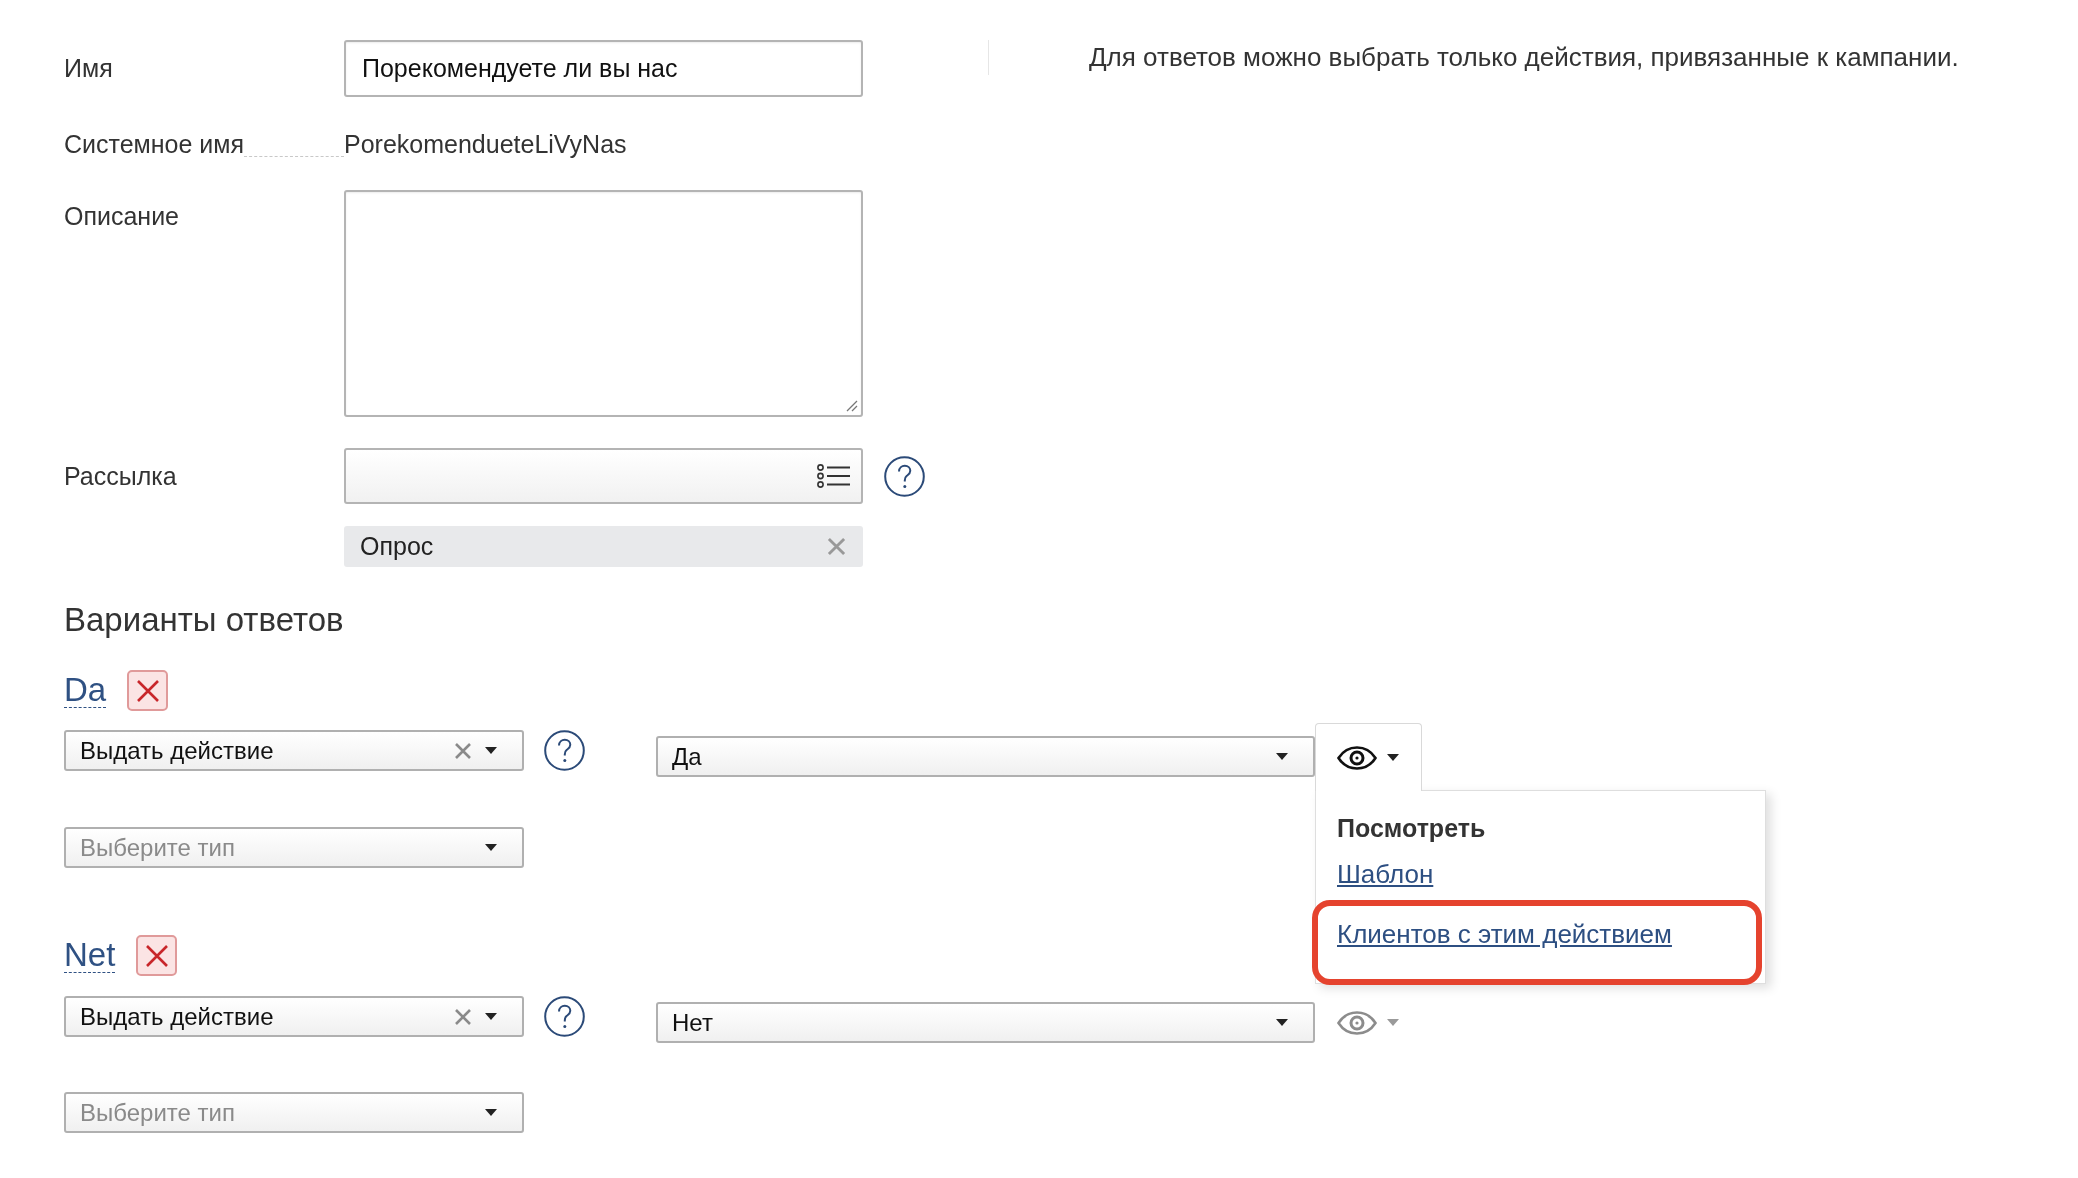 The width and height of the screenshot is (2078, 1178). Describe the element at coordinates (88, 68) in the screenshot. I see `field-label: Имя` at that location.